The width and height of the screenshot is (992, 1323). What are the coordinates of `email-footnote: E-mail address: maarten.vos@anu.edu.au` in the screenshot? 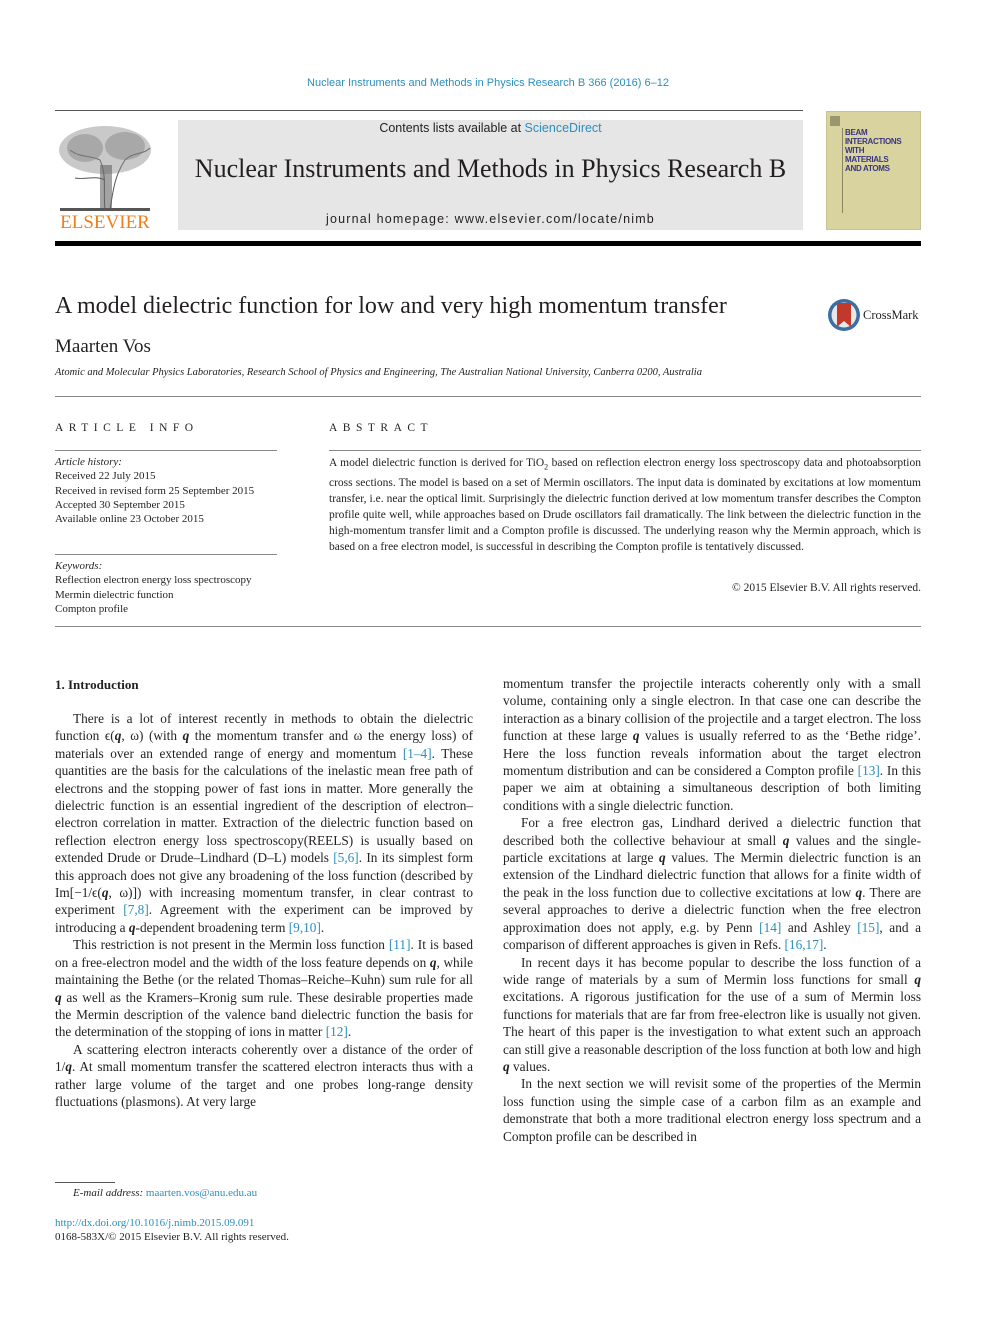 It's located at (165, 1193).